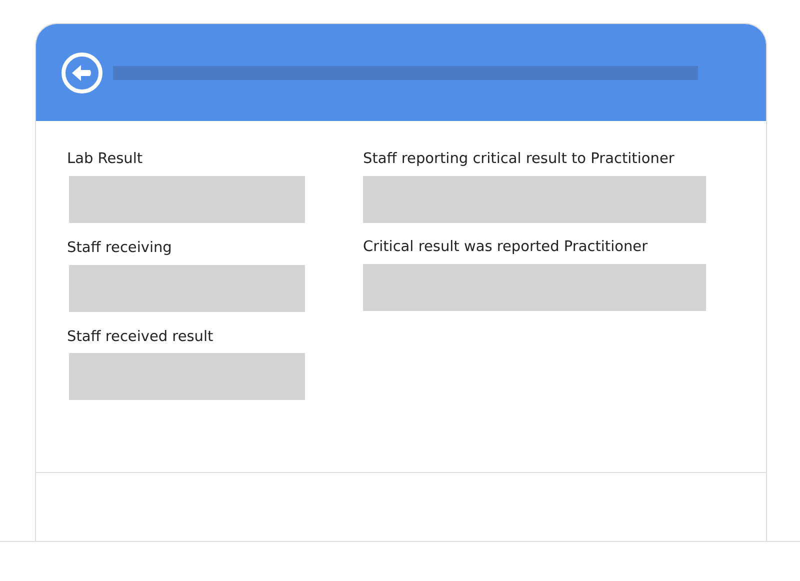 The width and height of the screenshot is (800, 581). Describe the element at coordinates (120, 248) in the screenshot. I see `field-label: Staff receiving` at that location.